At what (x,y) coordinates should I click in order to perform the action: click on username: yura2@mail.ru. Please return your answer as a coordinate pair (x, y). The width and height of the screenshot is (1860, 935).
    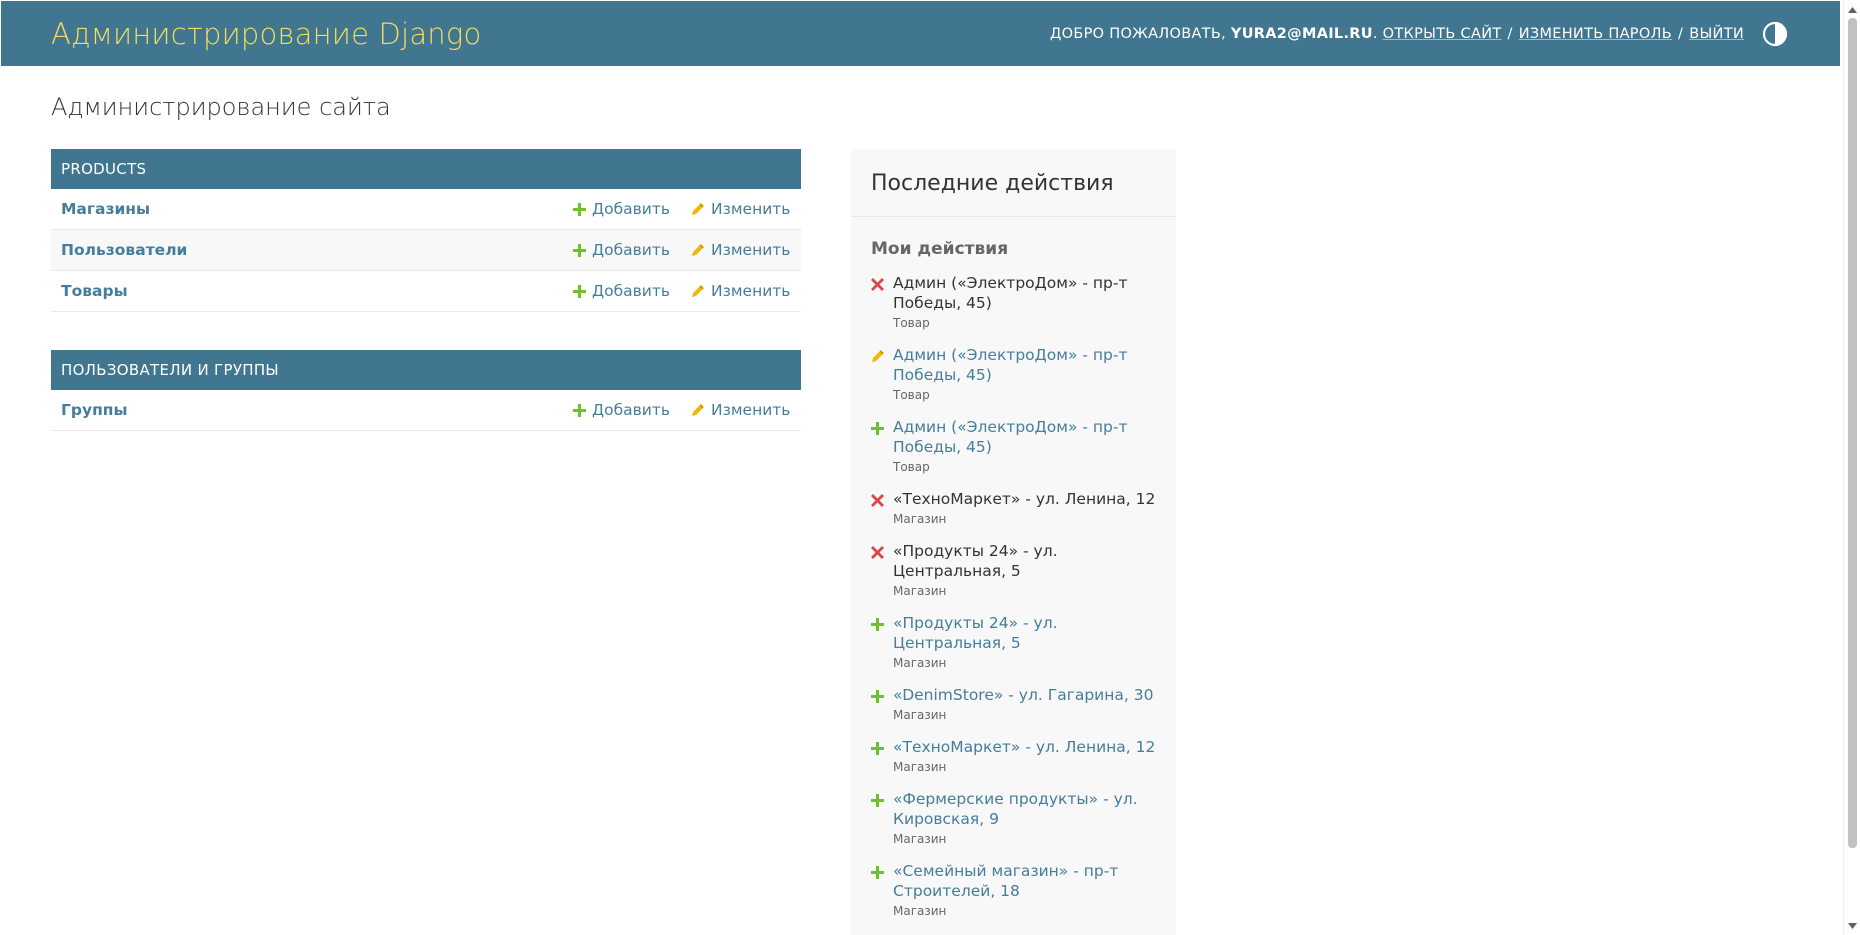
    Looking at the image, I should click on (1301, 33).